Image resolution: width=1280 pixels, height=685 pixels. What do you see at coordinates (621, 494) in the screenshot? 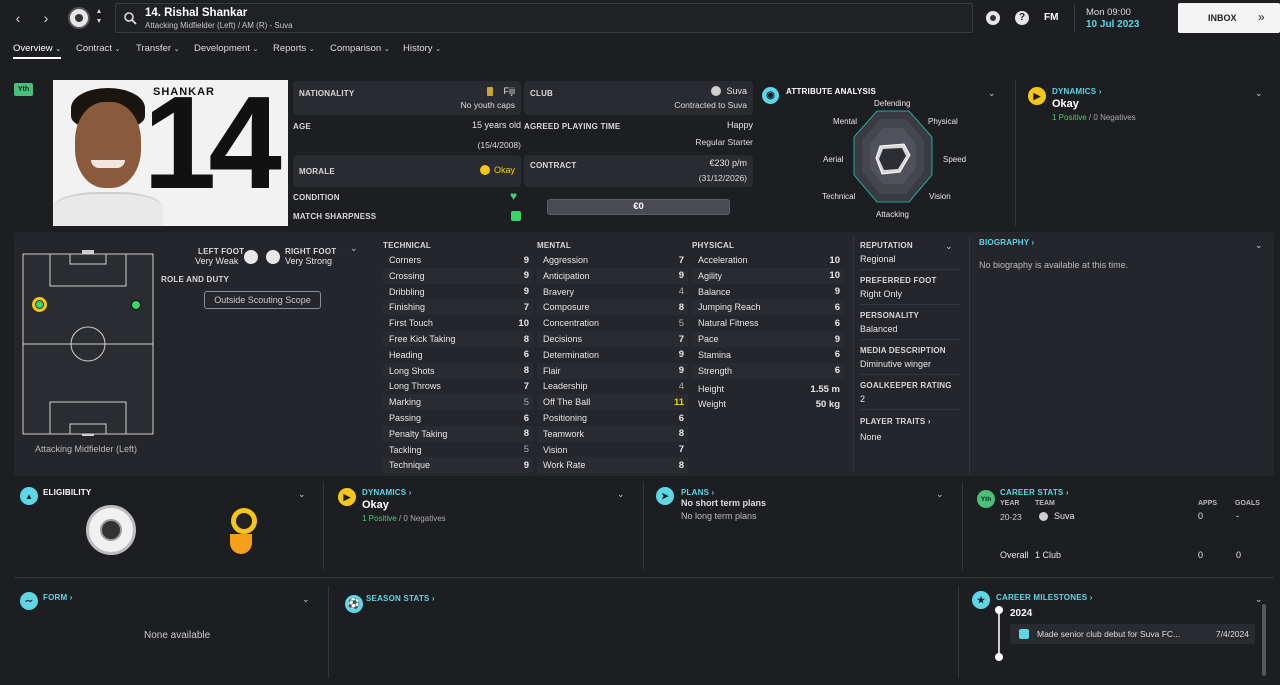
I see `dynamics-bottom-chevron-icon: ⌄` at bounding box center [621, 494].